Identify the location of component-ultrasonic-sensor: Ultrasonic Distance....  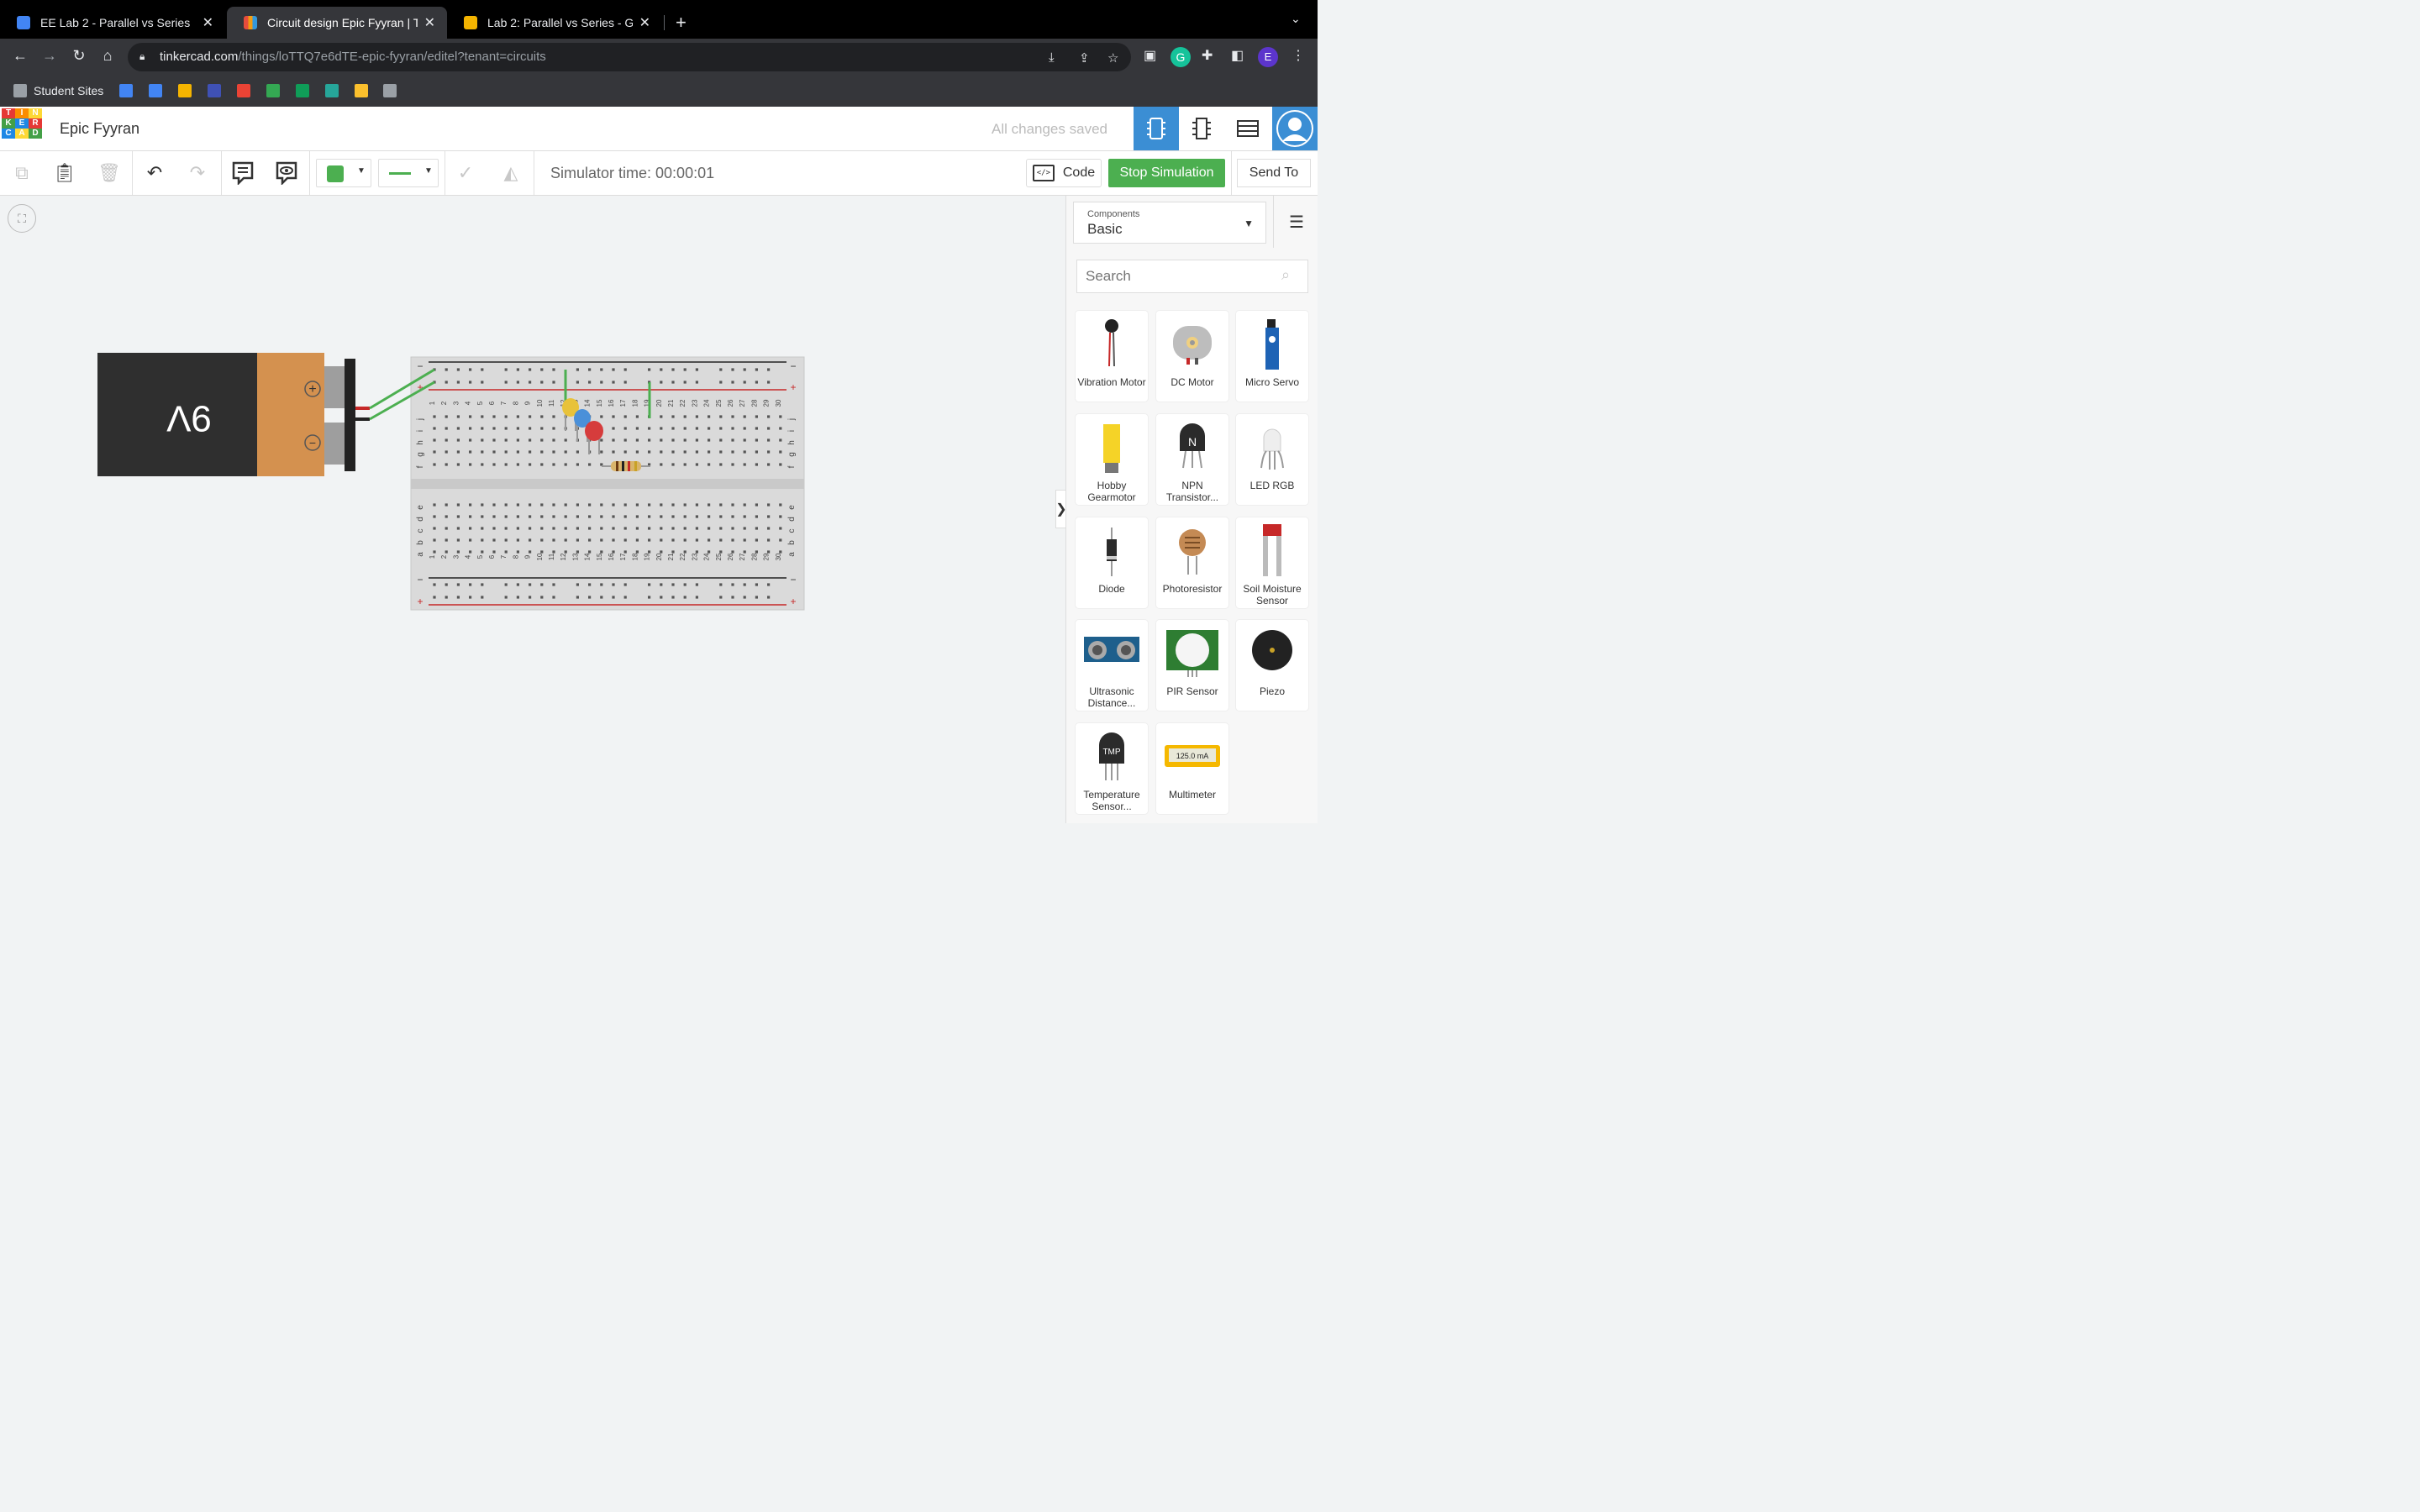
(1112, 665).